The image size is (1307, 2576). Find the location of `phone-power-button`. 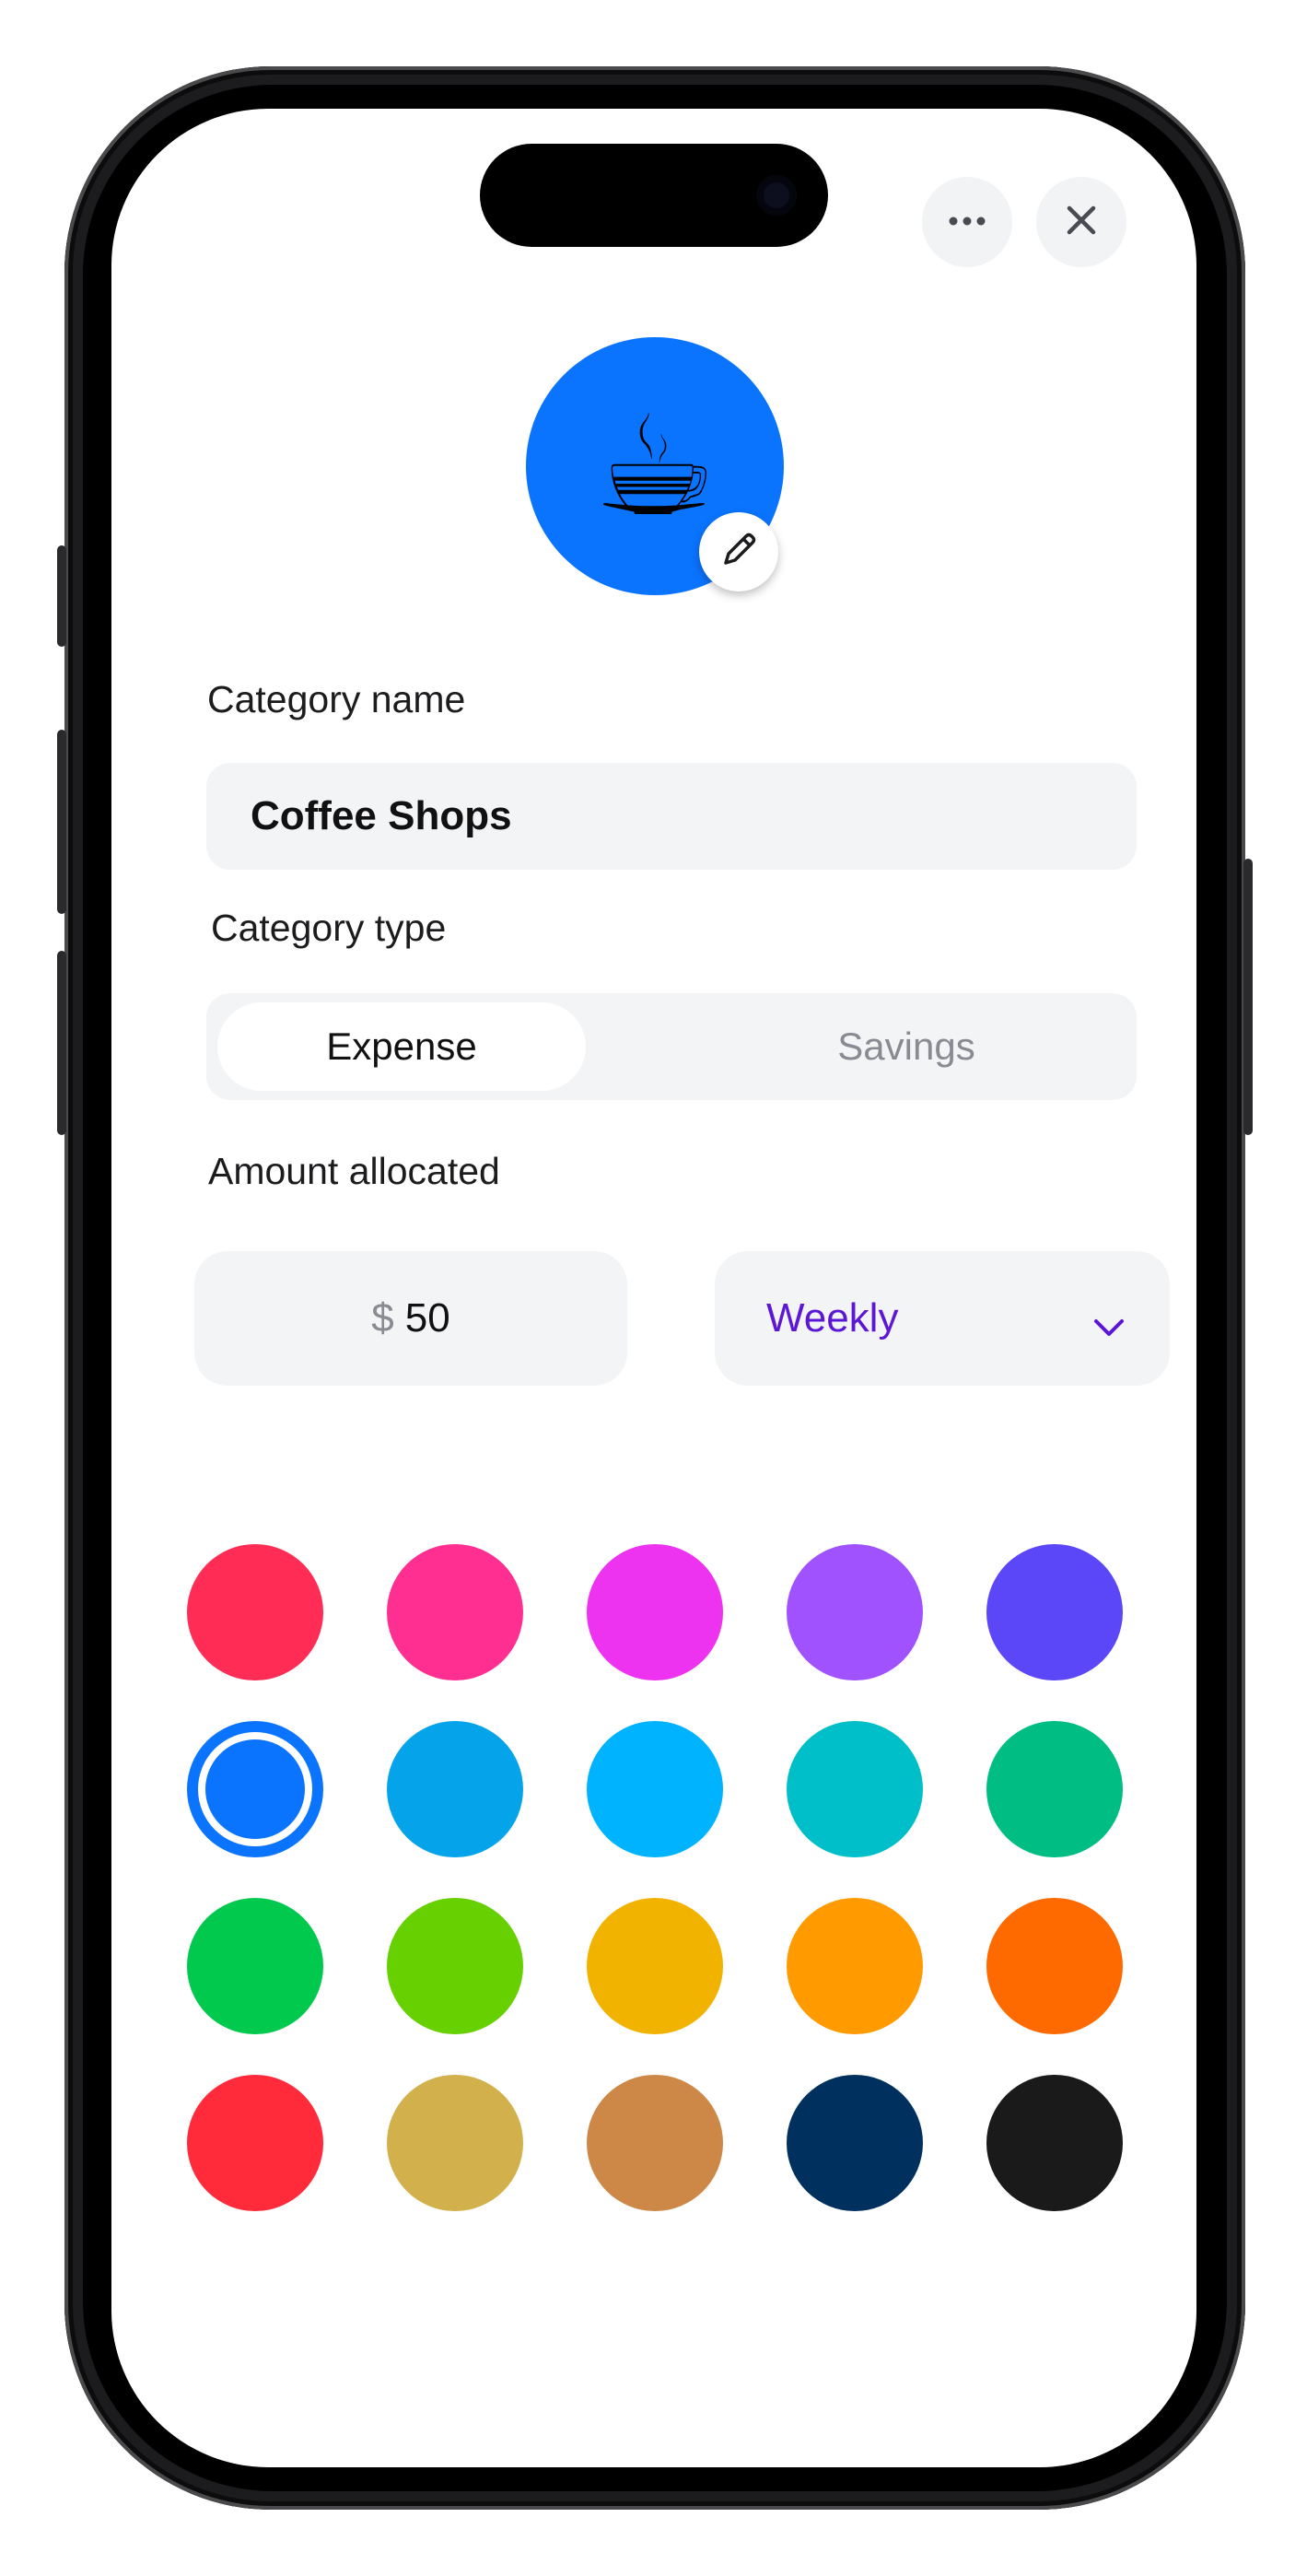

phone-power-button is located at coordinates (1248, 997).